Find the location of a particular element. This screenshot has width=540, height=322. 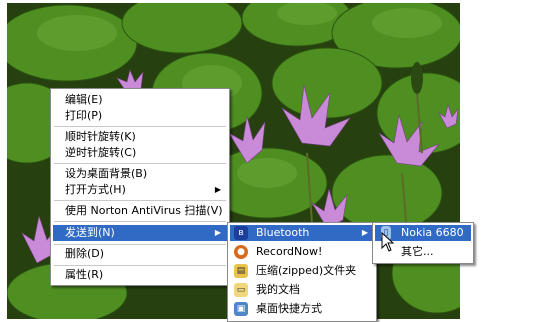

menu-item-label: 桌面快捷方式 is located at coordinates (289, 308).